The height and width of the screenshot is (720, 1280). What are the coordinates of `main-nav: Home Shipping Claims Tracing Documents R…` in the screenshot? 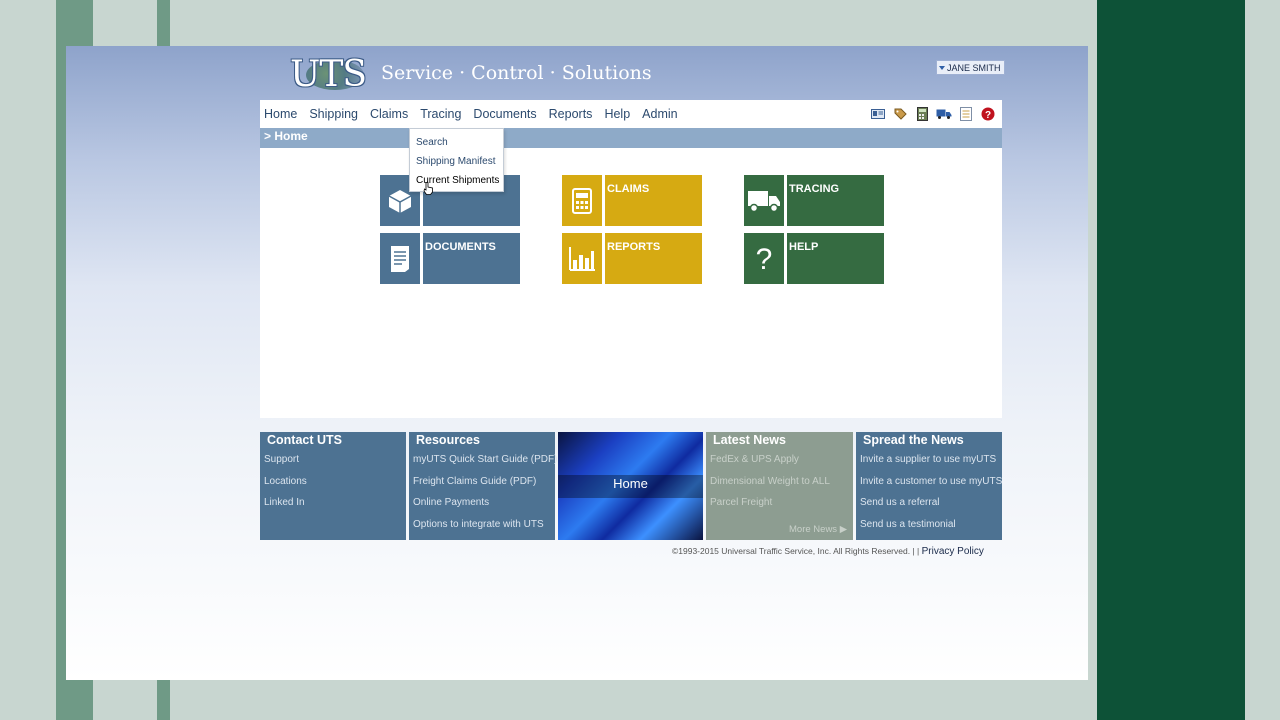 It's located at (631, 114).